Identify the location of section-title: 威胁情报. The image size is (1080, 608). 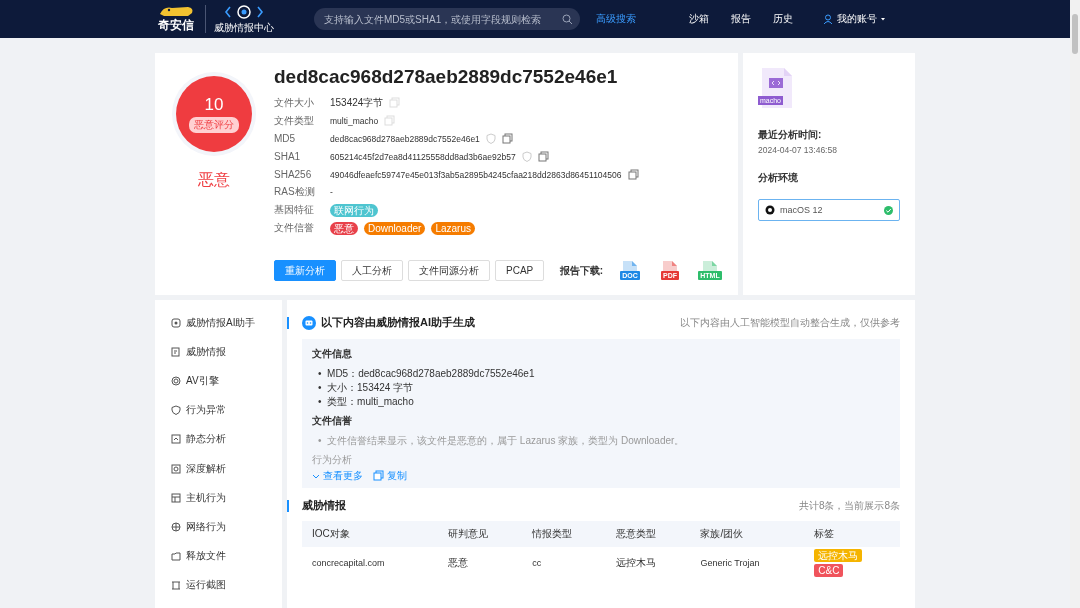
(324, 505).